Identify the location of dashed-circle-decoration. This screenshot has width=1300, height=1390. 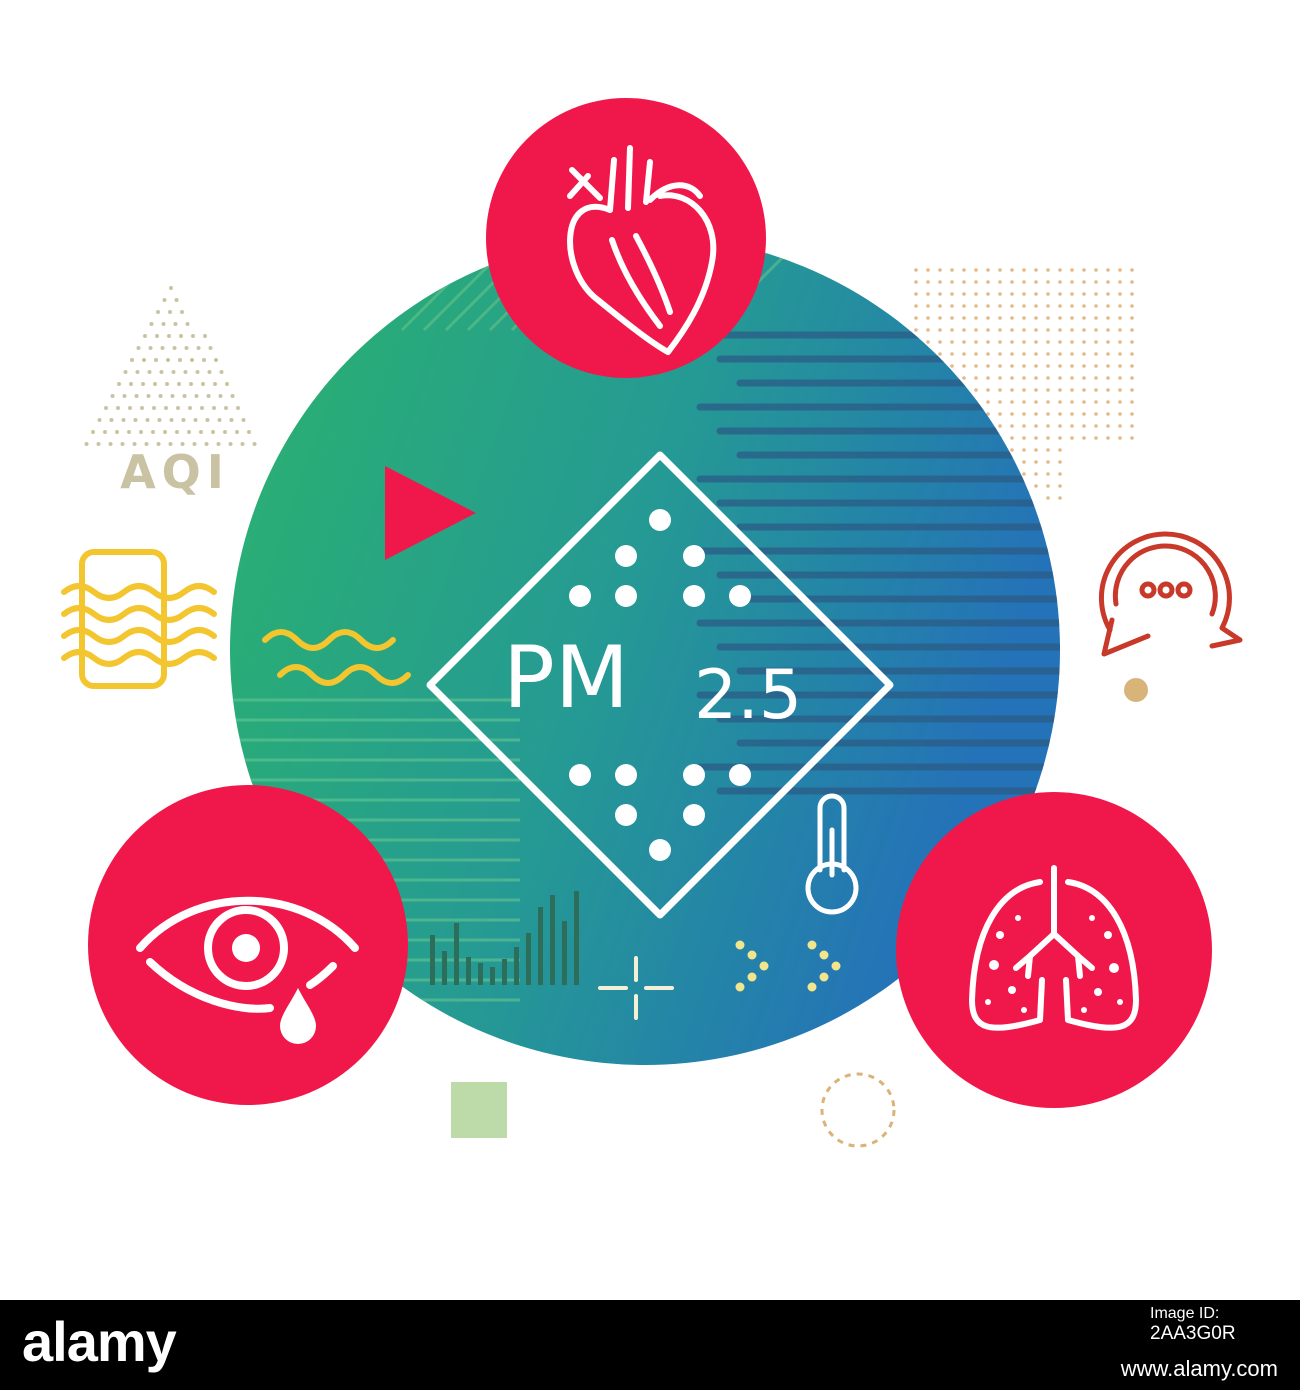
(858, 1110).